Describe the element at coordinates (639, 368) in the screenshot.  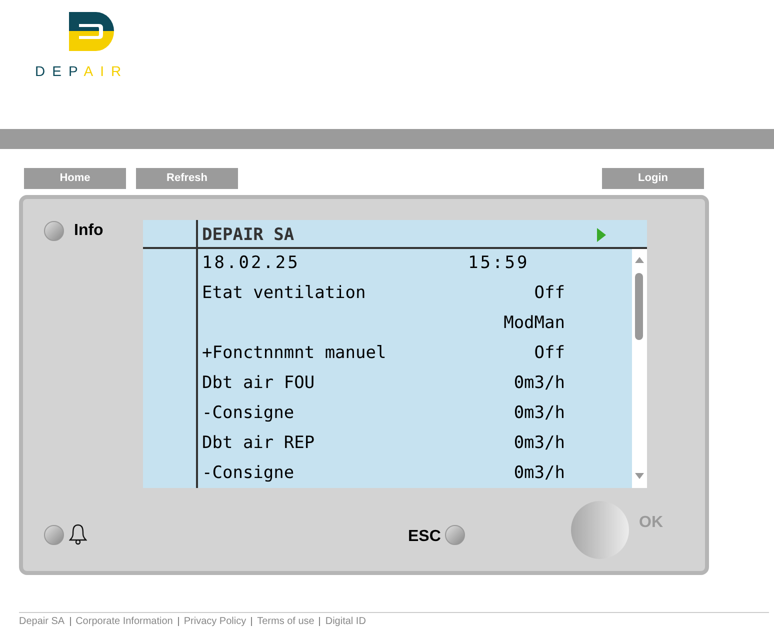
I see `scrollbar` at that location.